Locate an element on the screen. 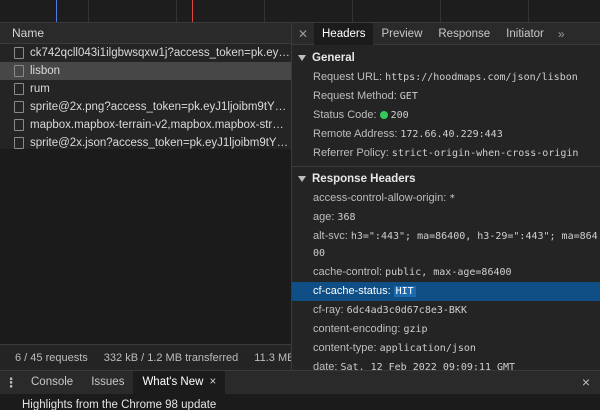 The image size is (600, 410). response-header-row: date: Sat, 12 Feb 2022 09:09:11 GMT is located at coordinates (446, 364).